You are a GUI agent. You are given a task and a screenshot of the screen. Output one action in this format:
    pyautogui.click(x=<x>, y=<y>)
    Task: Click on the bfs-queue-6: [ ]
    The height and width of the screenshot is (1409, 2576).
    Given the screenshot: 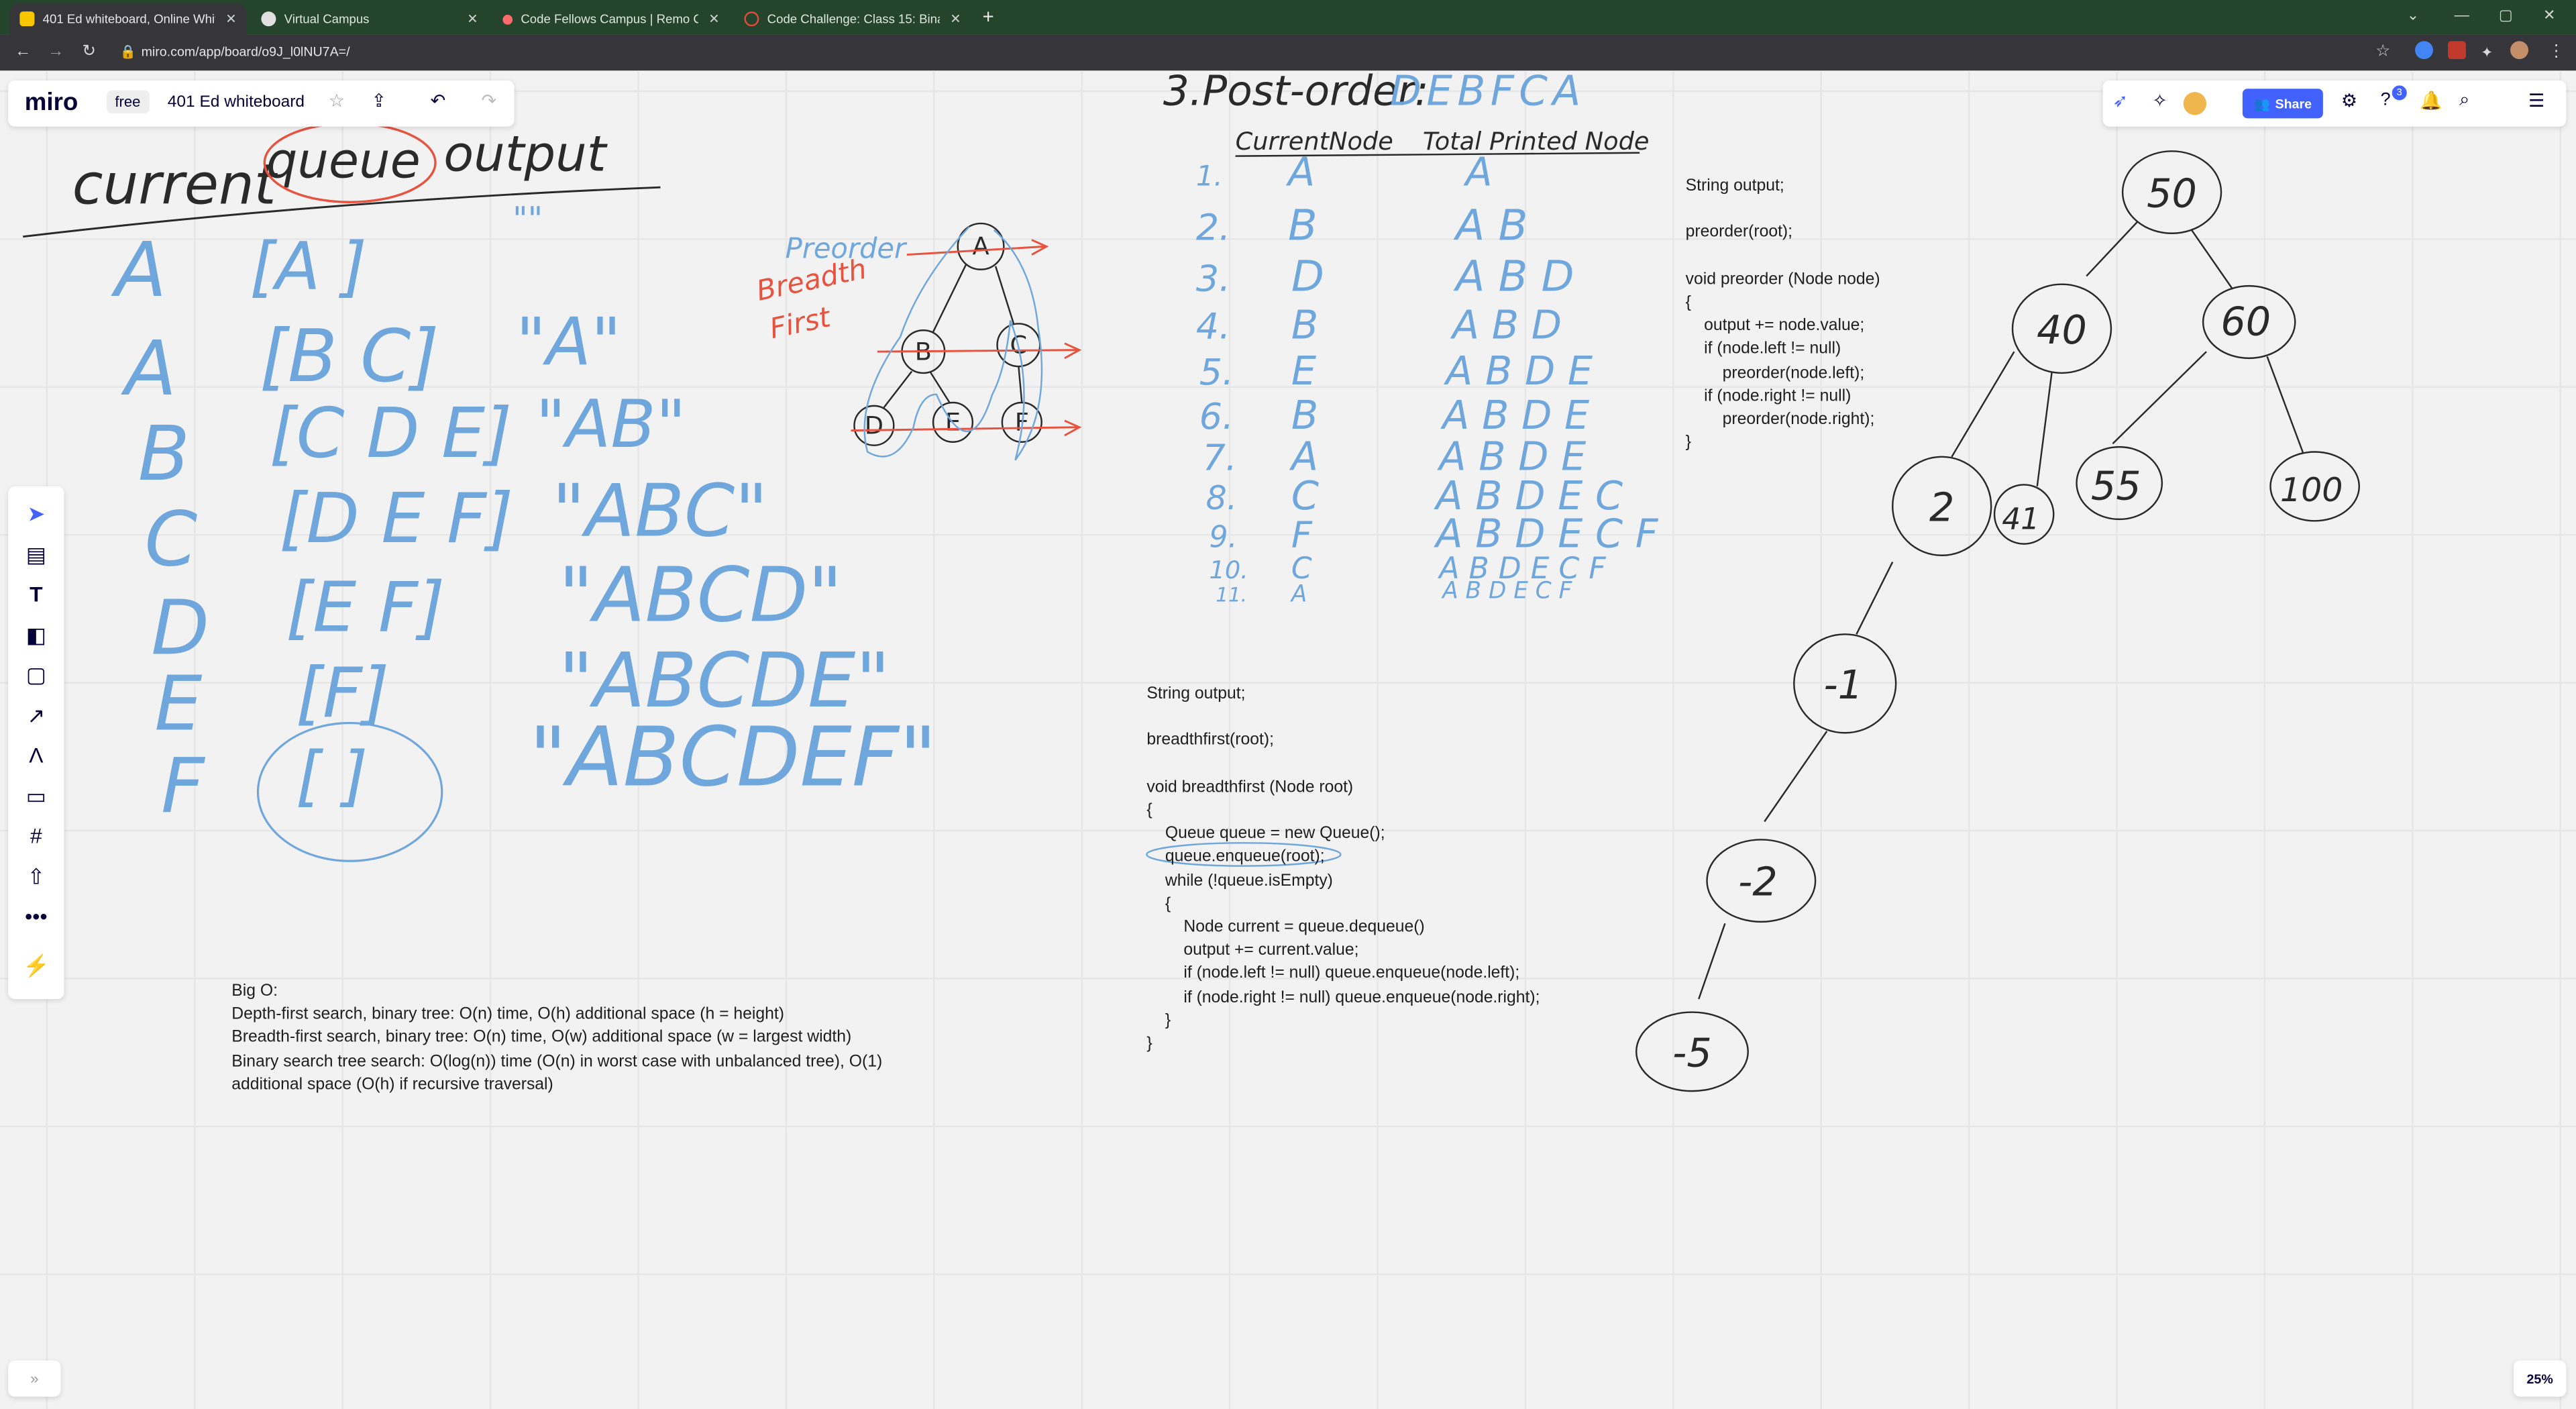 What is the action you would take?
    pyautogui.click(x=332, y=776)
    